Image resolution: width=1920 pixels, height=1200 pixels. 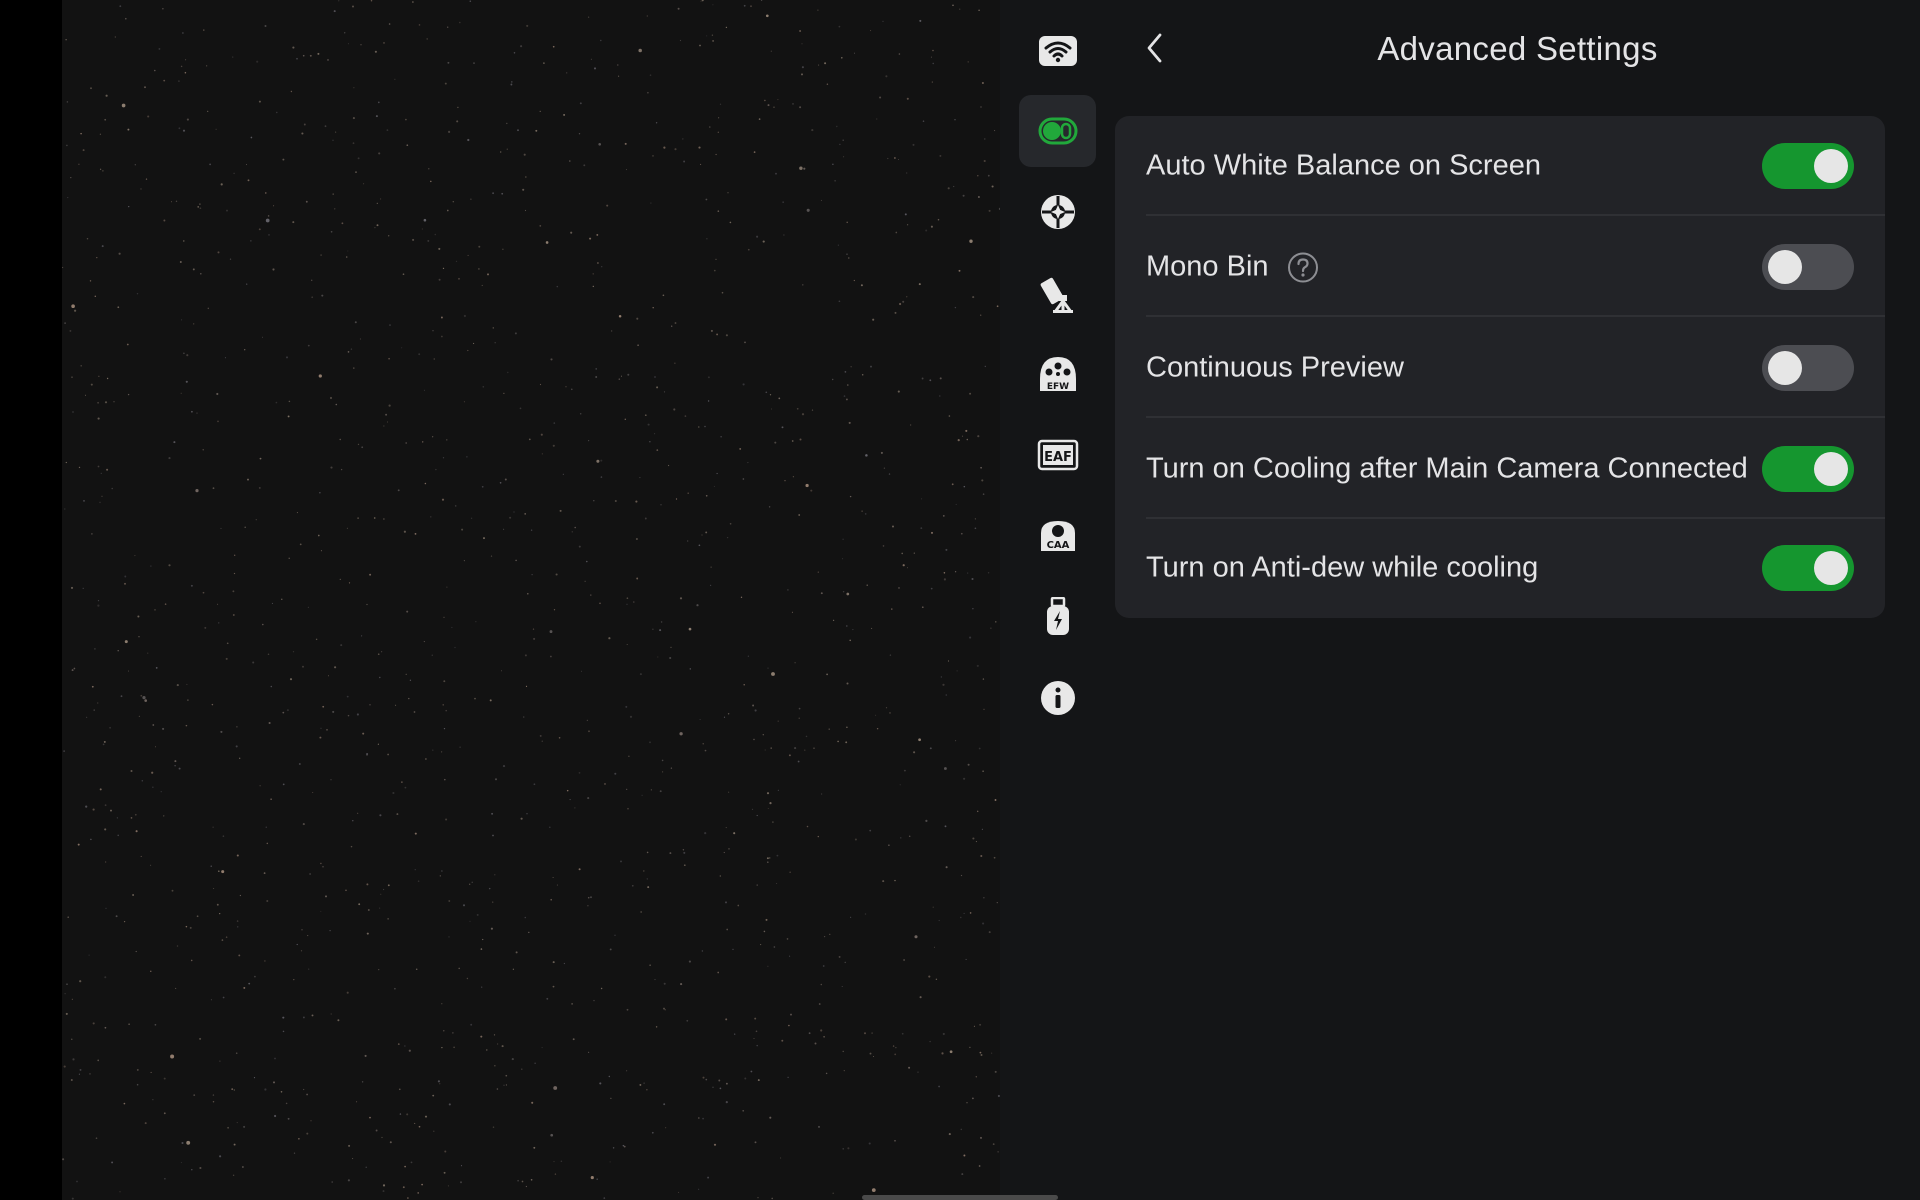 I want to click on setting-row-anti-dew: Turn on Anti-dew while cooling, so click(x=1500, y=568).